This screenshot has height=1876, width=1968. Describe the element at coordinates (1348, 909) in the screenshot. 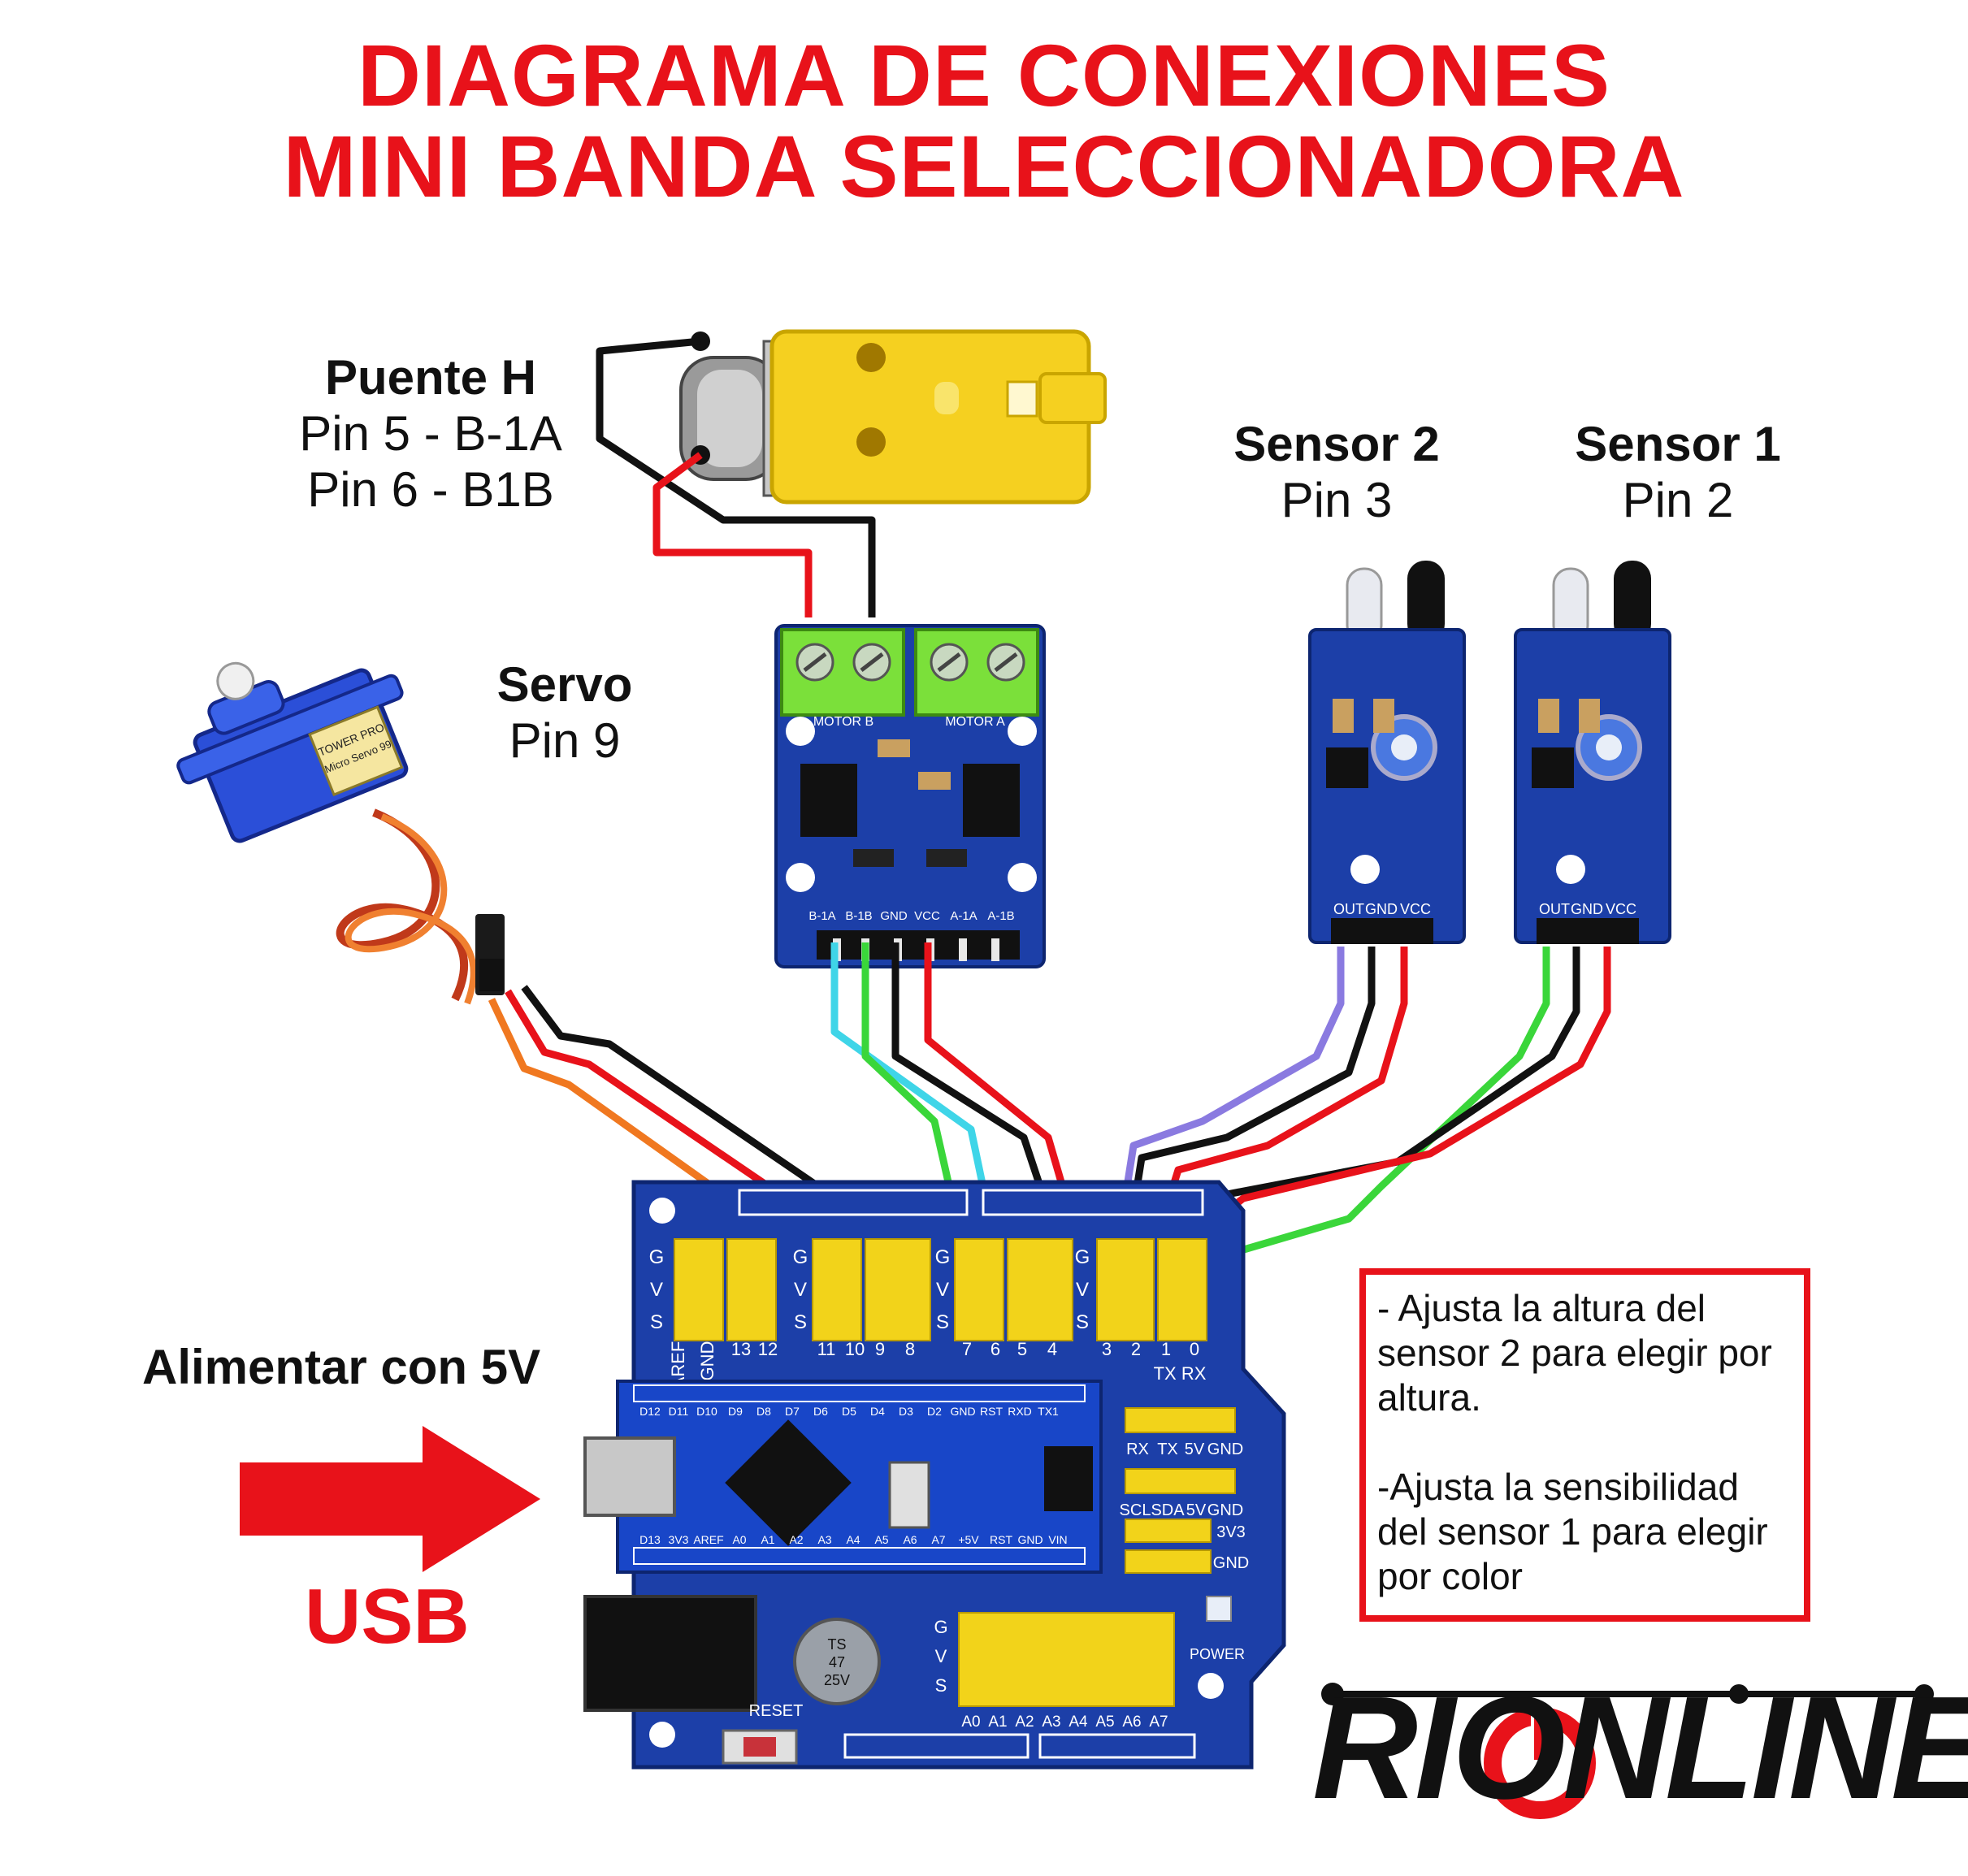

I see `sensor2-pin-out: OUT` at that location.